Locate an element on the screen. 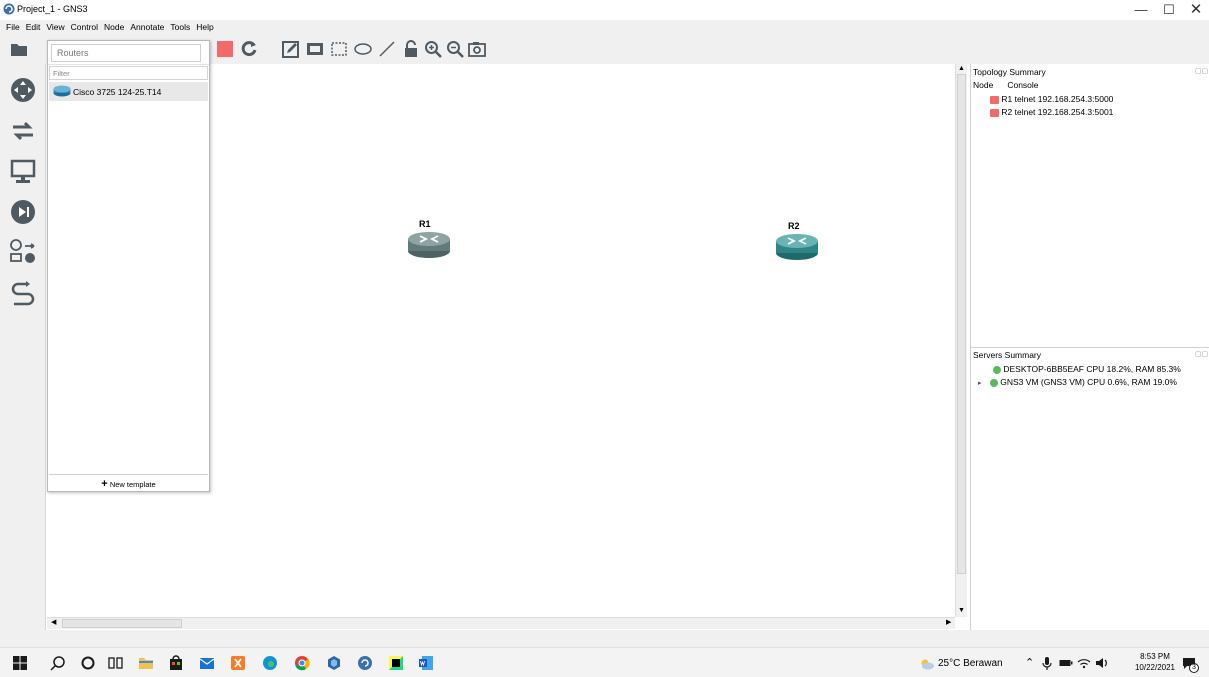  file-explorer-icon is located at coordinates (146, 663).